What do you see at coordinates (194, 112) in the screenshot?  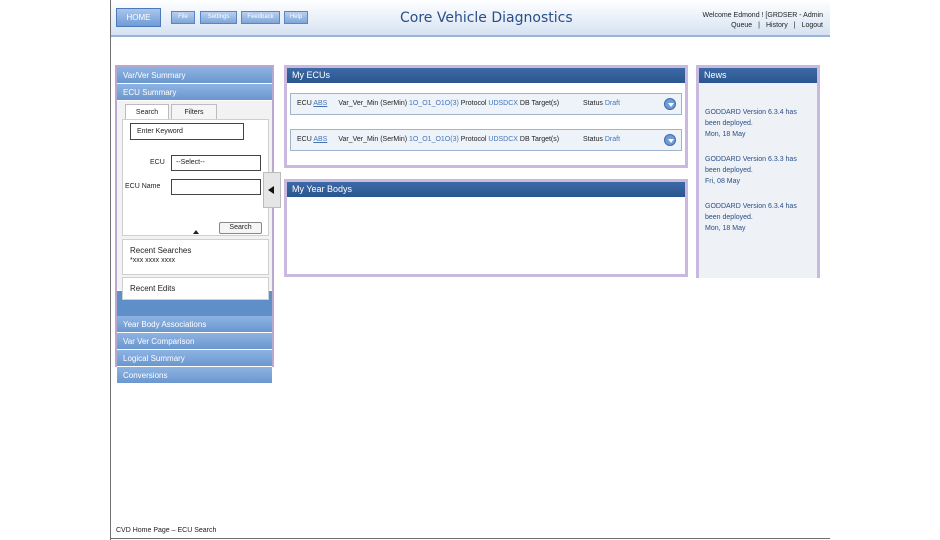 I see `tab-filters: Filters` at bounding box center [194, 112].